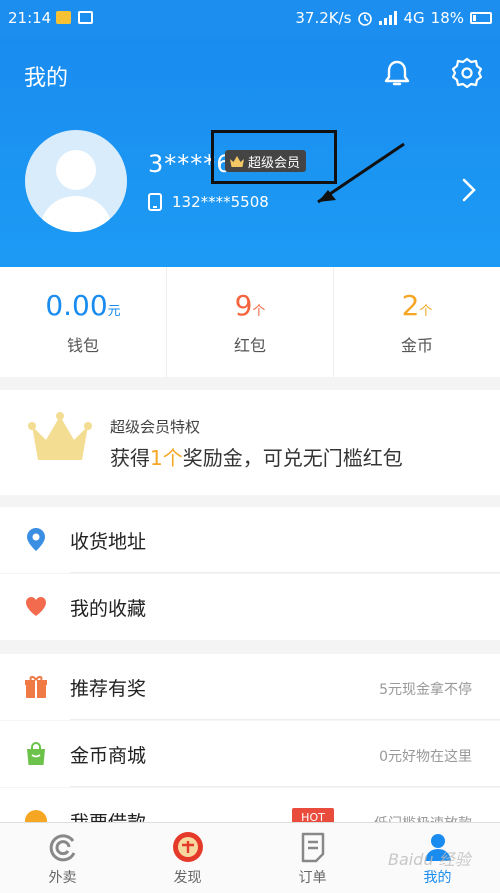  Describe the element at coordinates (292, 458) in the screenshot. I see `vip-card-suffix: 奖励金，可兑无门槛红包` at that location.